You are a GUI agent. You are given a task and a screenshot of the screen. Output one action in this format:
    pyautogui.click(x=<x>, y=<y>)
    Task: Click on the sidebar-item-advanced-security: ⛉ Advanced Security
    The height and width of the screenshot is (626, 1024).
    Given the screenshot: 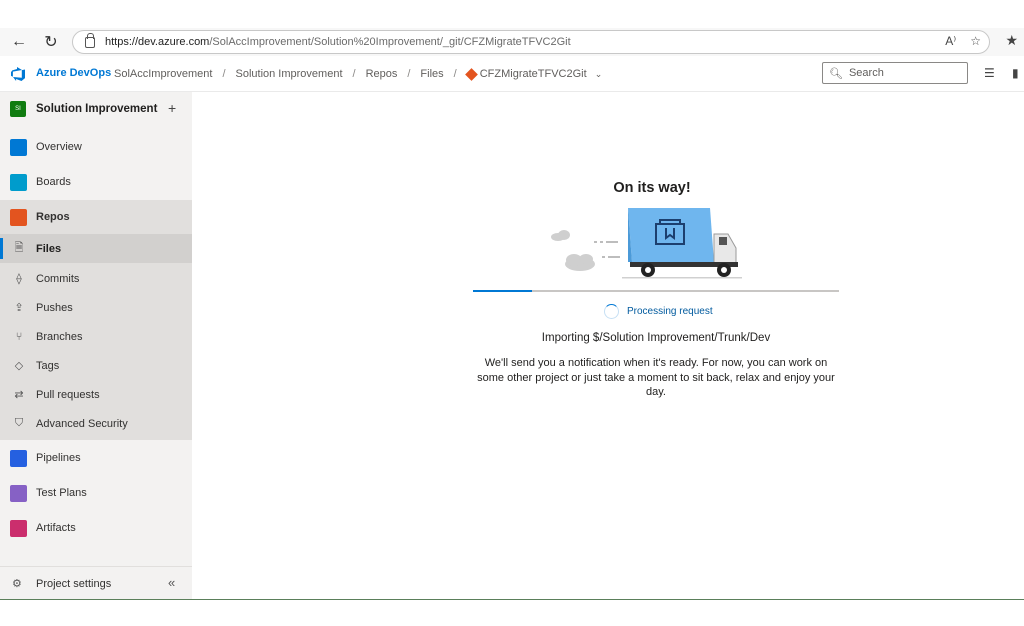 What is the action you would take?
    pyautogui.click(x=96, y=423)
    